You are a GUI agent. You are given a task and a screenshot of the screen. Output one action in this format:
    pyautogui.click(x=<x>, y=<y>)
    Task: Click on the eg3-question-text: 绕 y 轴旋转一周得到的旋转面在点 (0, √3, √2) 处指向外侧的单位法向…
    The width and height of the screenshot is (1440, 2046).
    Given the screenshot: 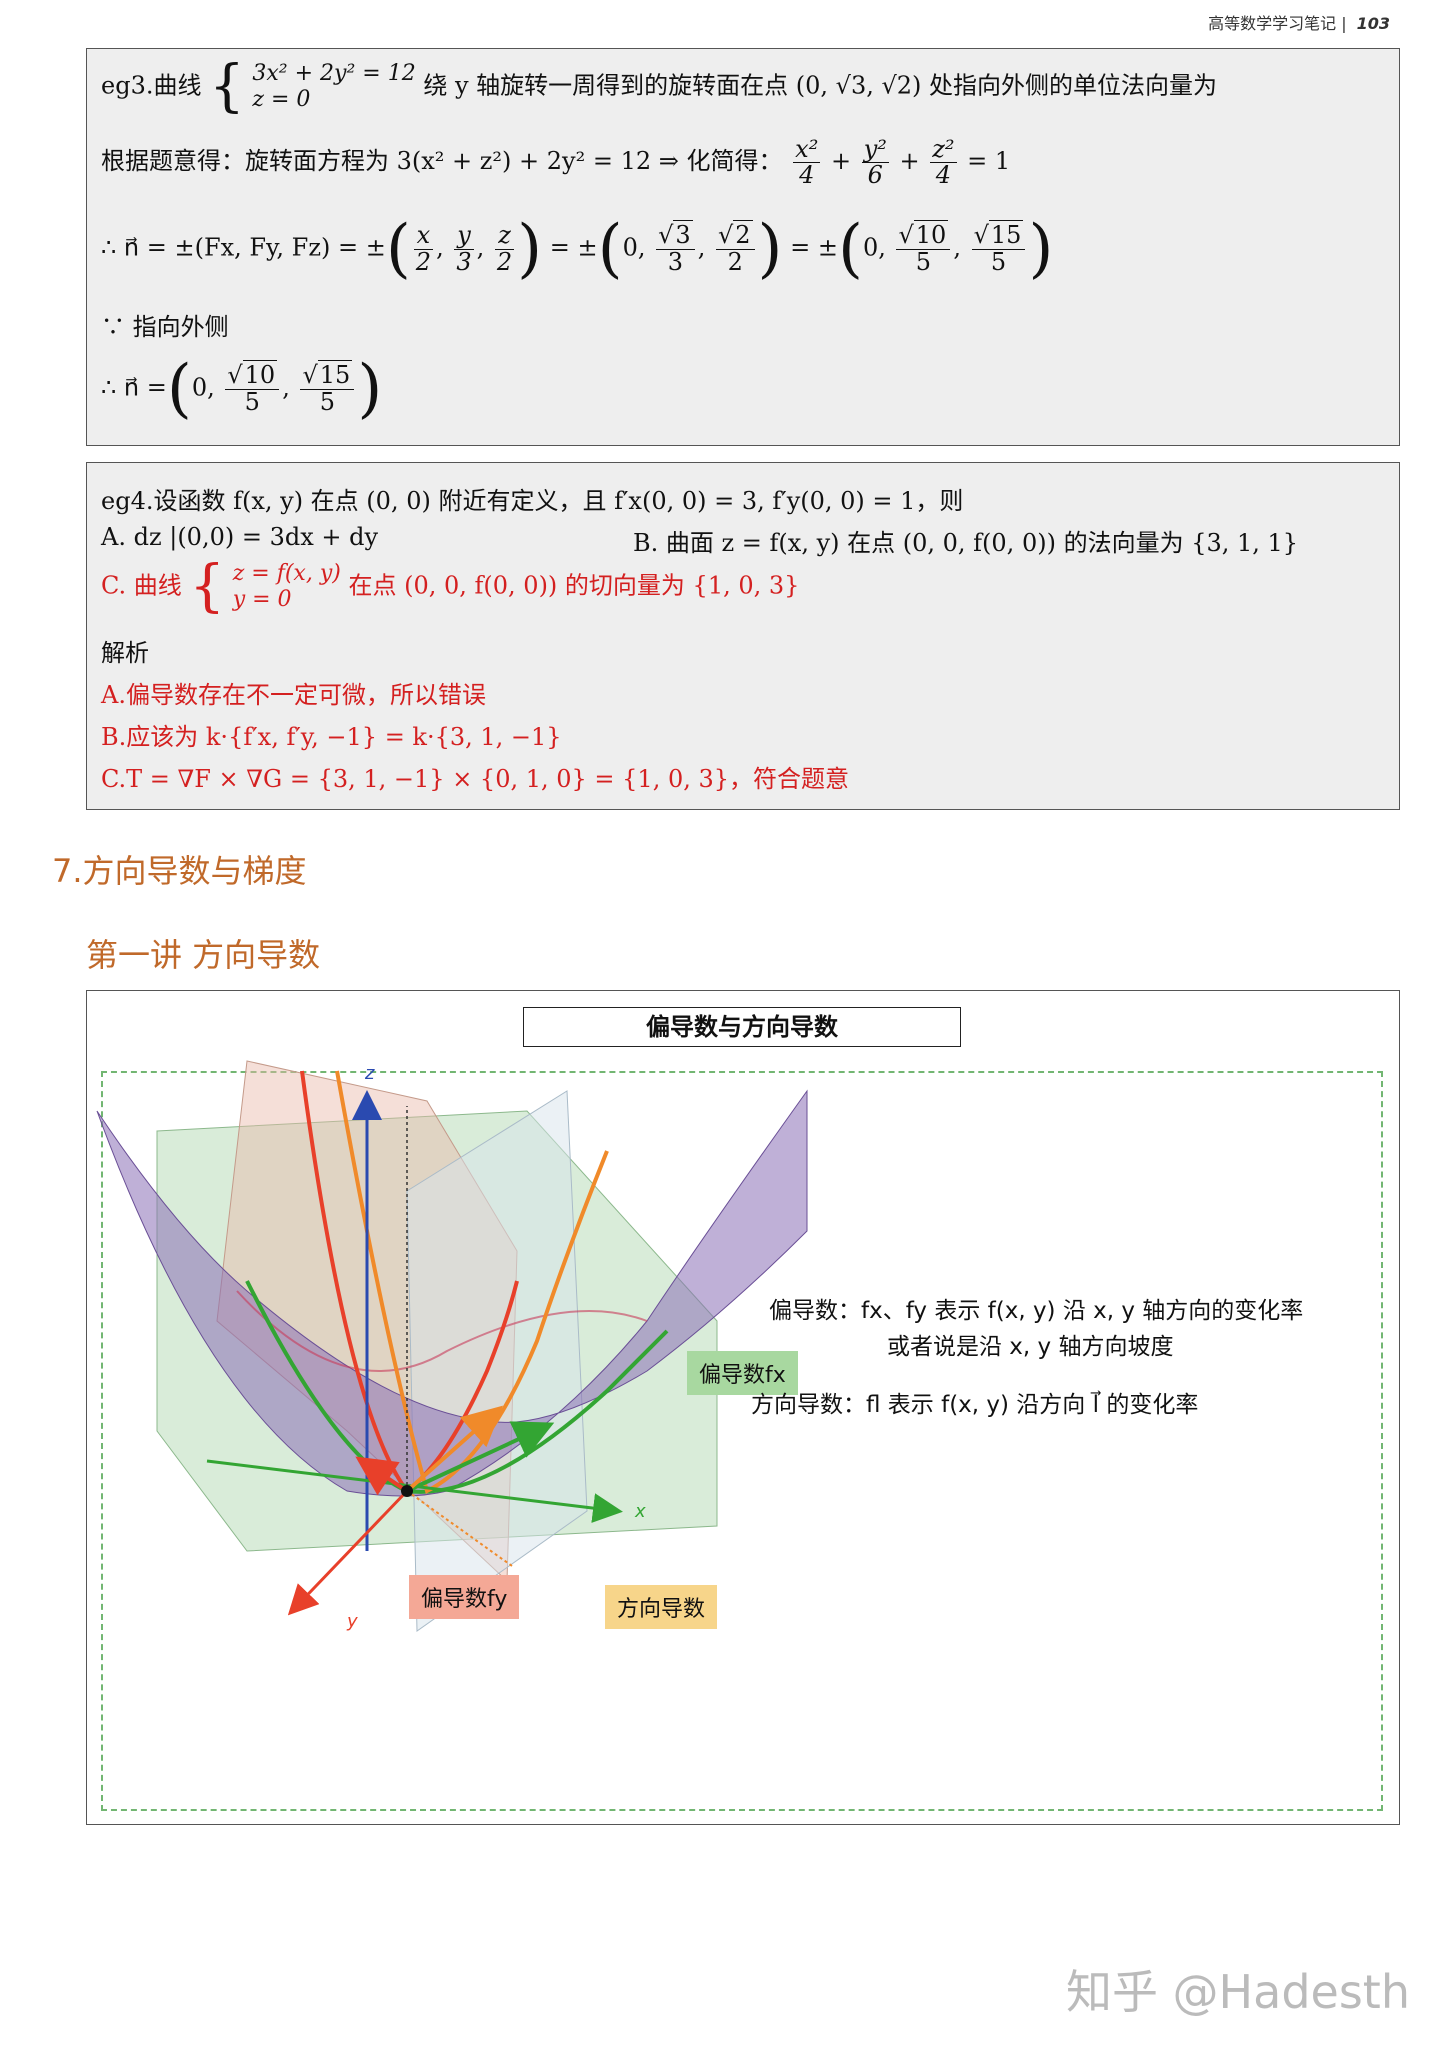 What is the action you would take?
    pyautogui.click(x=820, y=85)
    